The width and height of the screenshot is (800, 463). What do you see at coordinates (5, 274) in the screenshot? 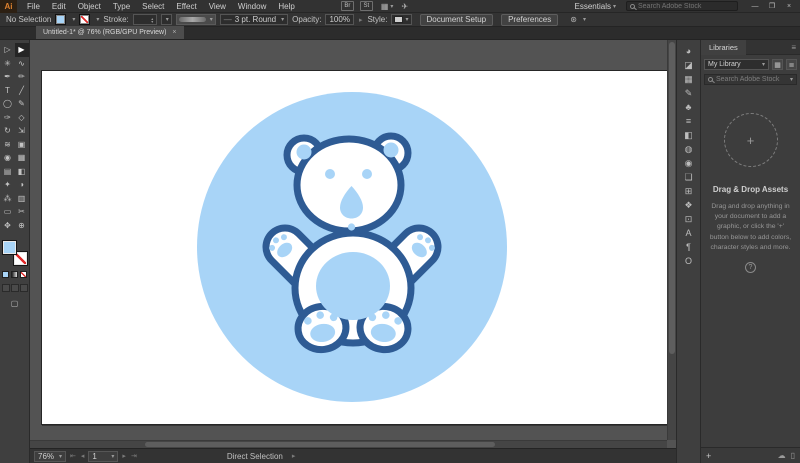
I see `color-mode-button` at bounding box center [5, 274].